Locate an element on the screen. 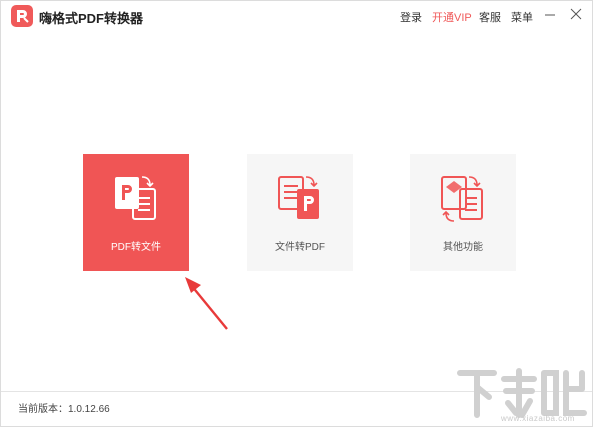  close-button is located at coordinates (576, 14).